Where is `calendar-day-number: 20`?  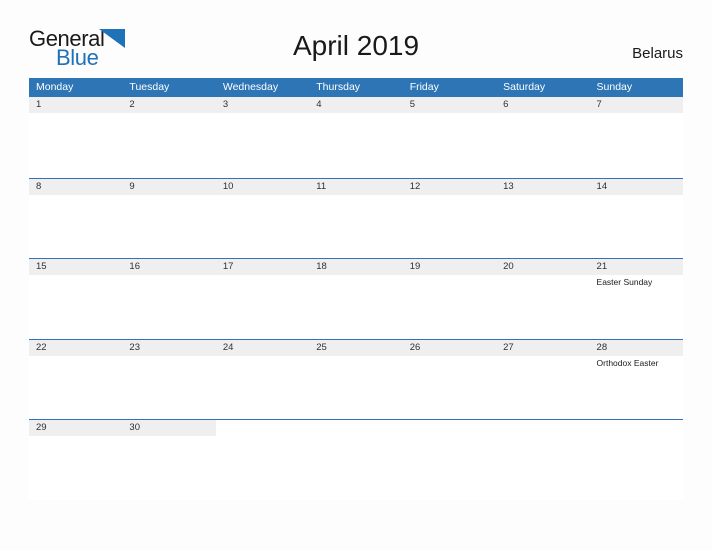
calendar-day-number: 20 is located at coordinates (543, 267).